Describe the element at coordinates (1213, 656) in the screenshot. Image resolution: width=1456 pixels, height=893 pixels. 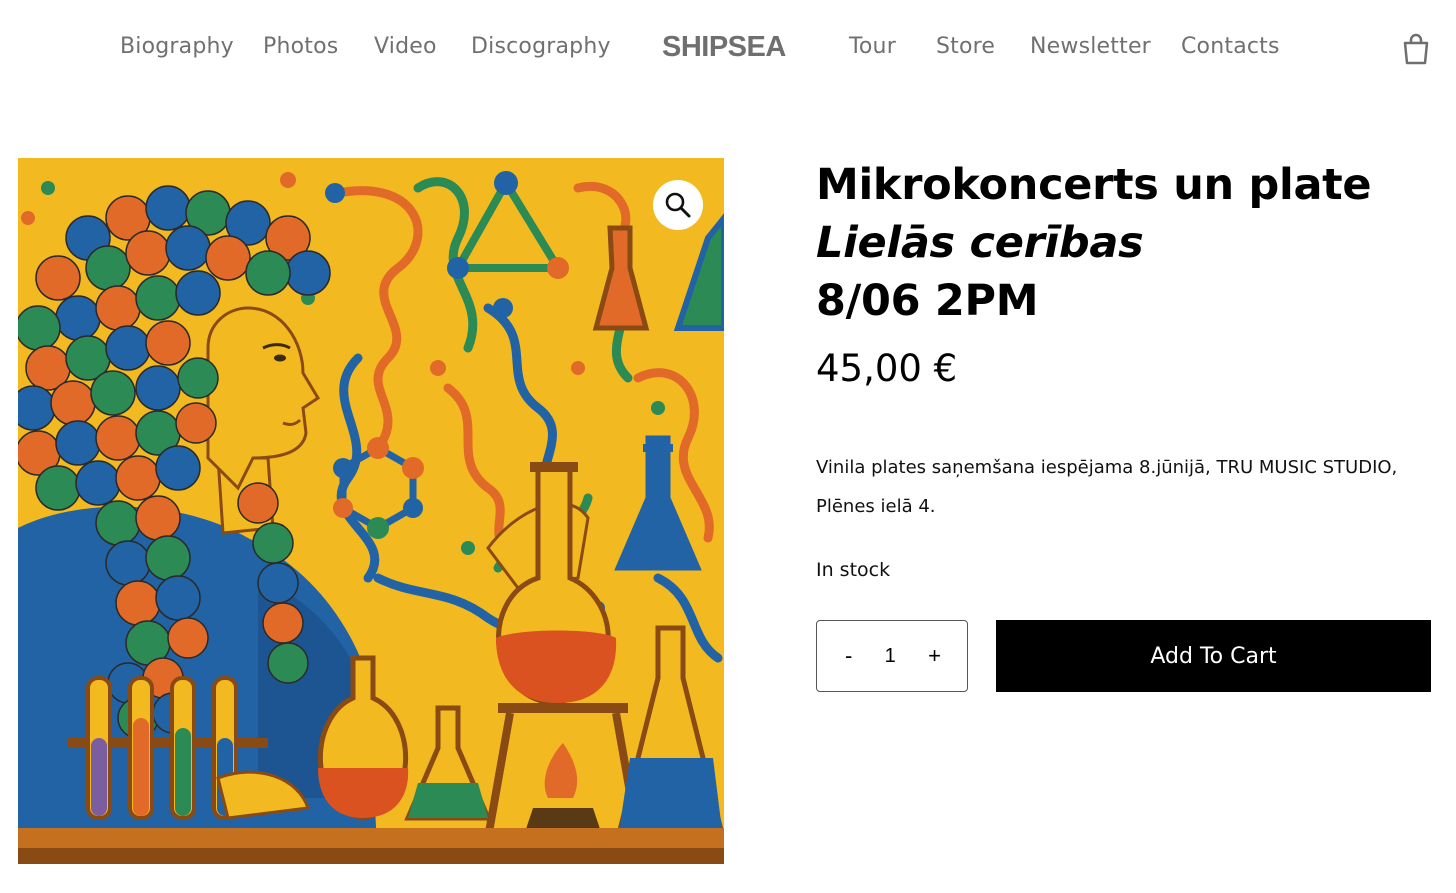
I see `add-to-cart-button: Add To Cart` at that location.